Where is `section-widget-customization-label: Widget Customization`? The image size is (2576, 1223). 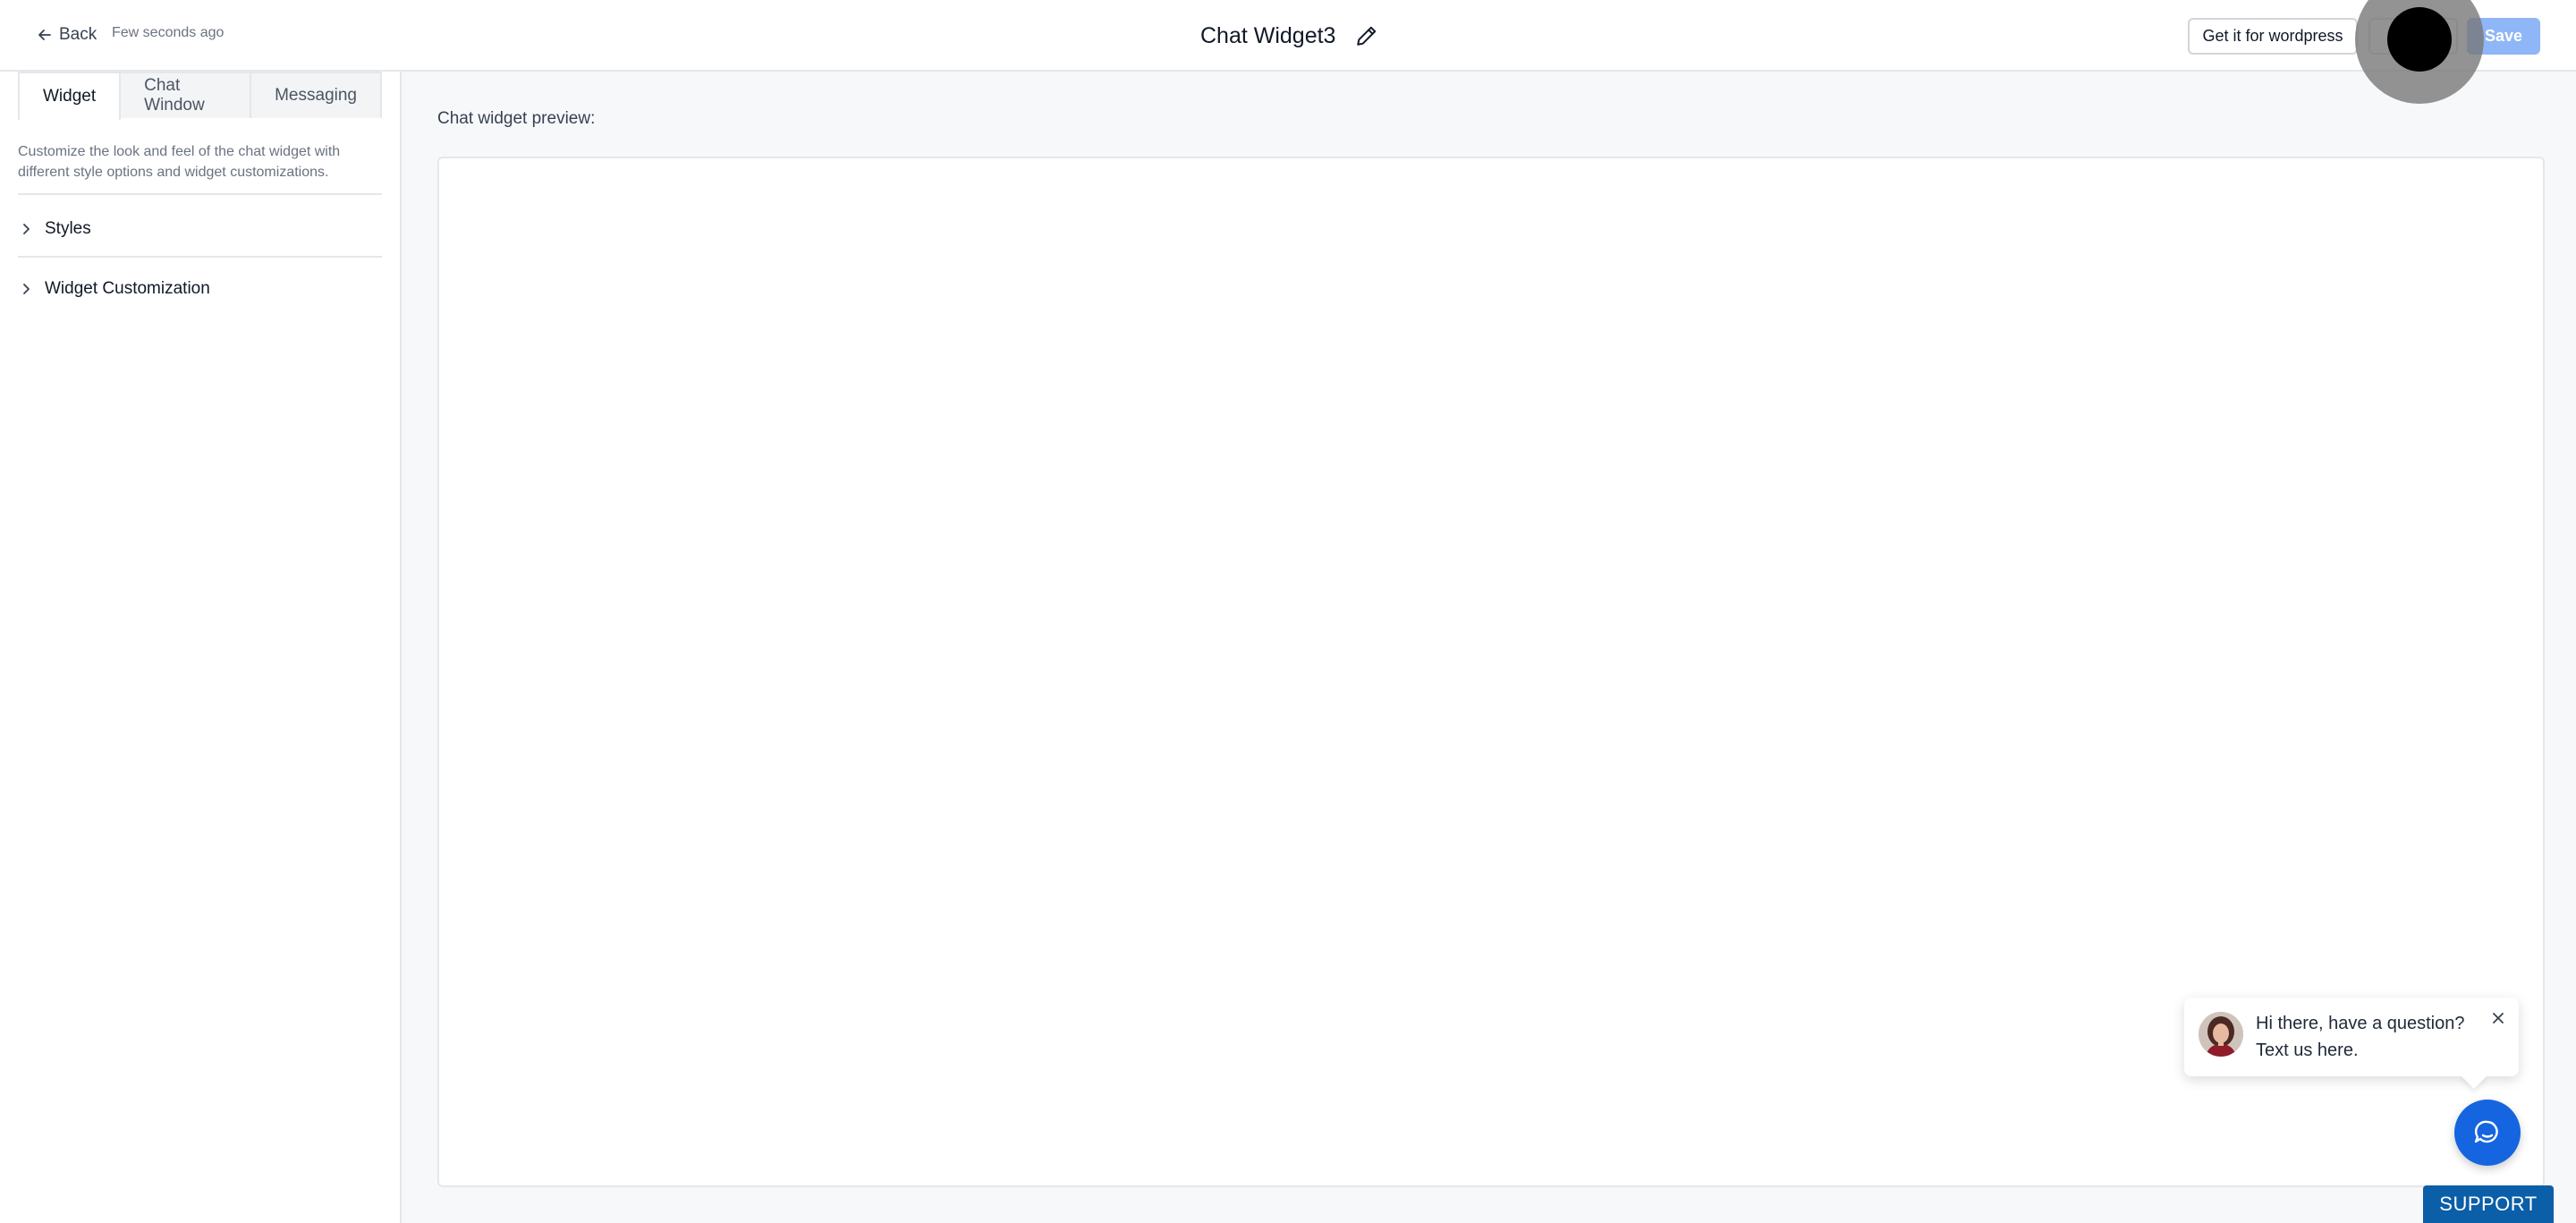
section-widget-customization-label: Widget Customization is located at coordinates (127, 288).